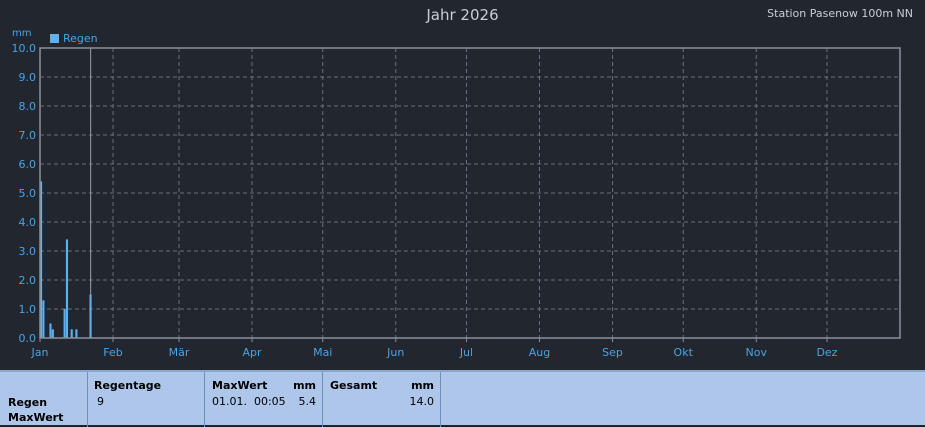  What do you see at coordinates (354, 385) in the screenshot?
I see `gesamt-label: Gesamt` at bounding box center [354, 385].